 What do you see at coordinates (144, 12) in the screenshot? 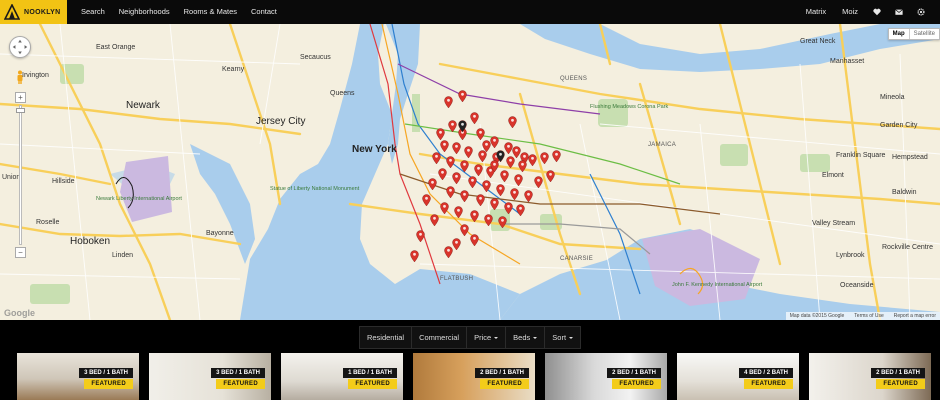
I see `nav-neighborhoods: Neighborhoods` at bounding box center [144, 12].